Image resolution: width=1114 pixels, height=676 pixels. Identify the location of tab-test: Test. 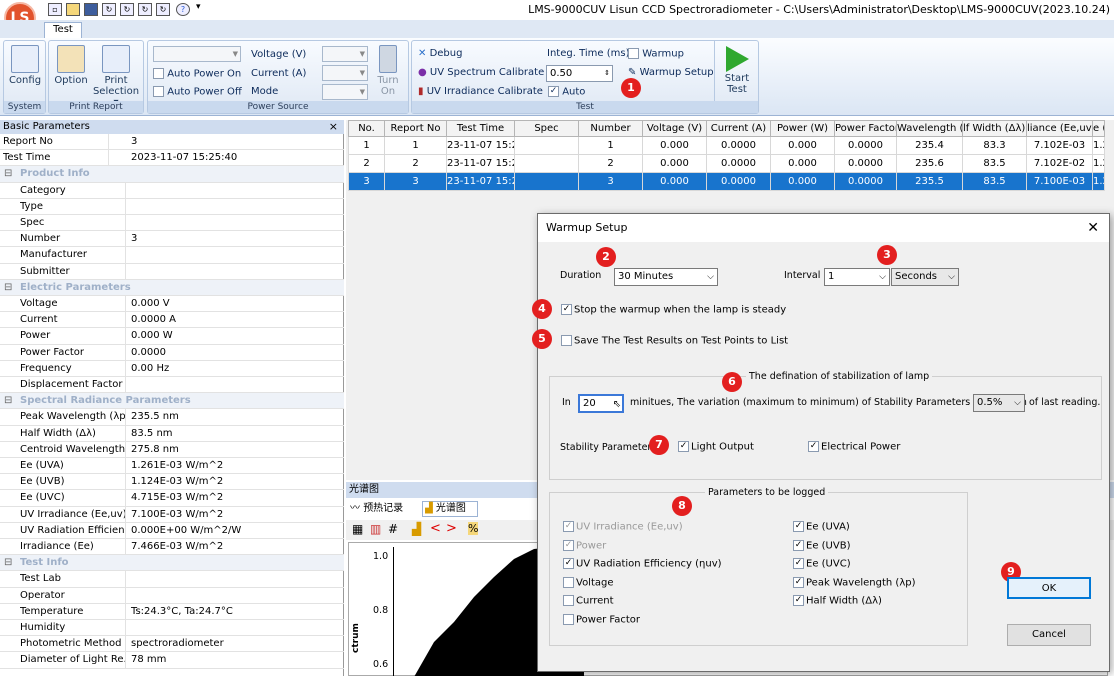
(63, 30).